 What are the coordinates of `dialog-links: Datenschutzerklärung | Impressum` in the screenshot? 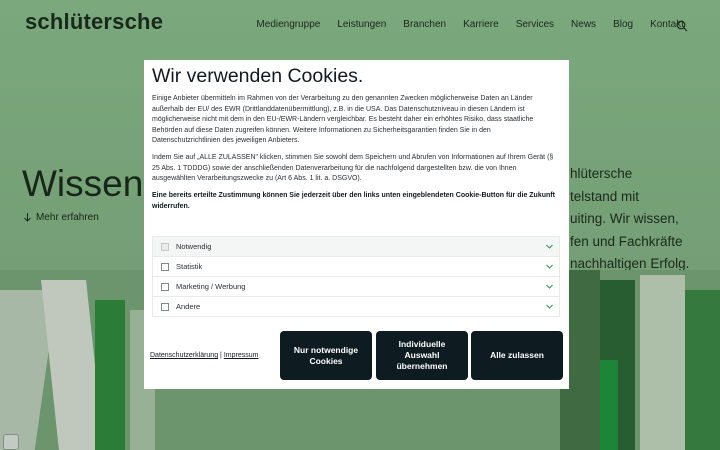 It's located at (204, 355).